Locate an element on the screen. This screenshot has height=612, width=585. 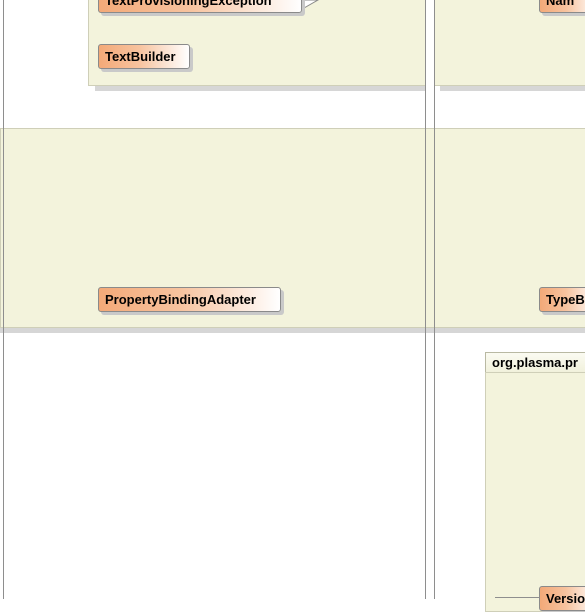
class-text-provisioning-exception: TextProvisioningException is located at coordinates (200, 6).